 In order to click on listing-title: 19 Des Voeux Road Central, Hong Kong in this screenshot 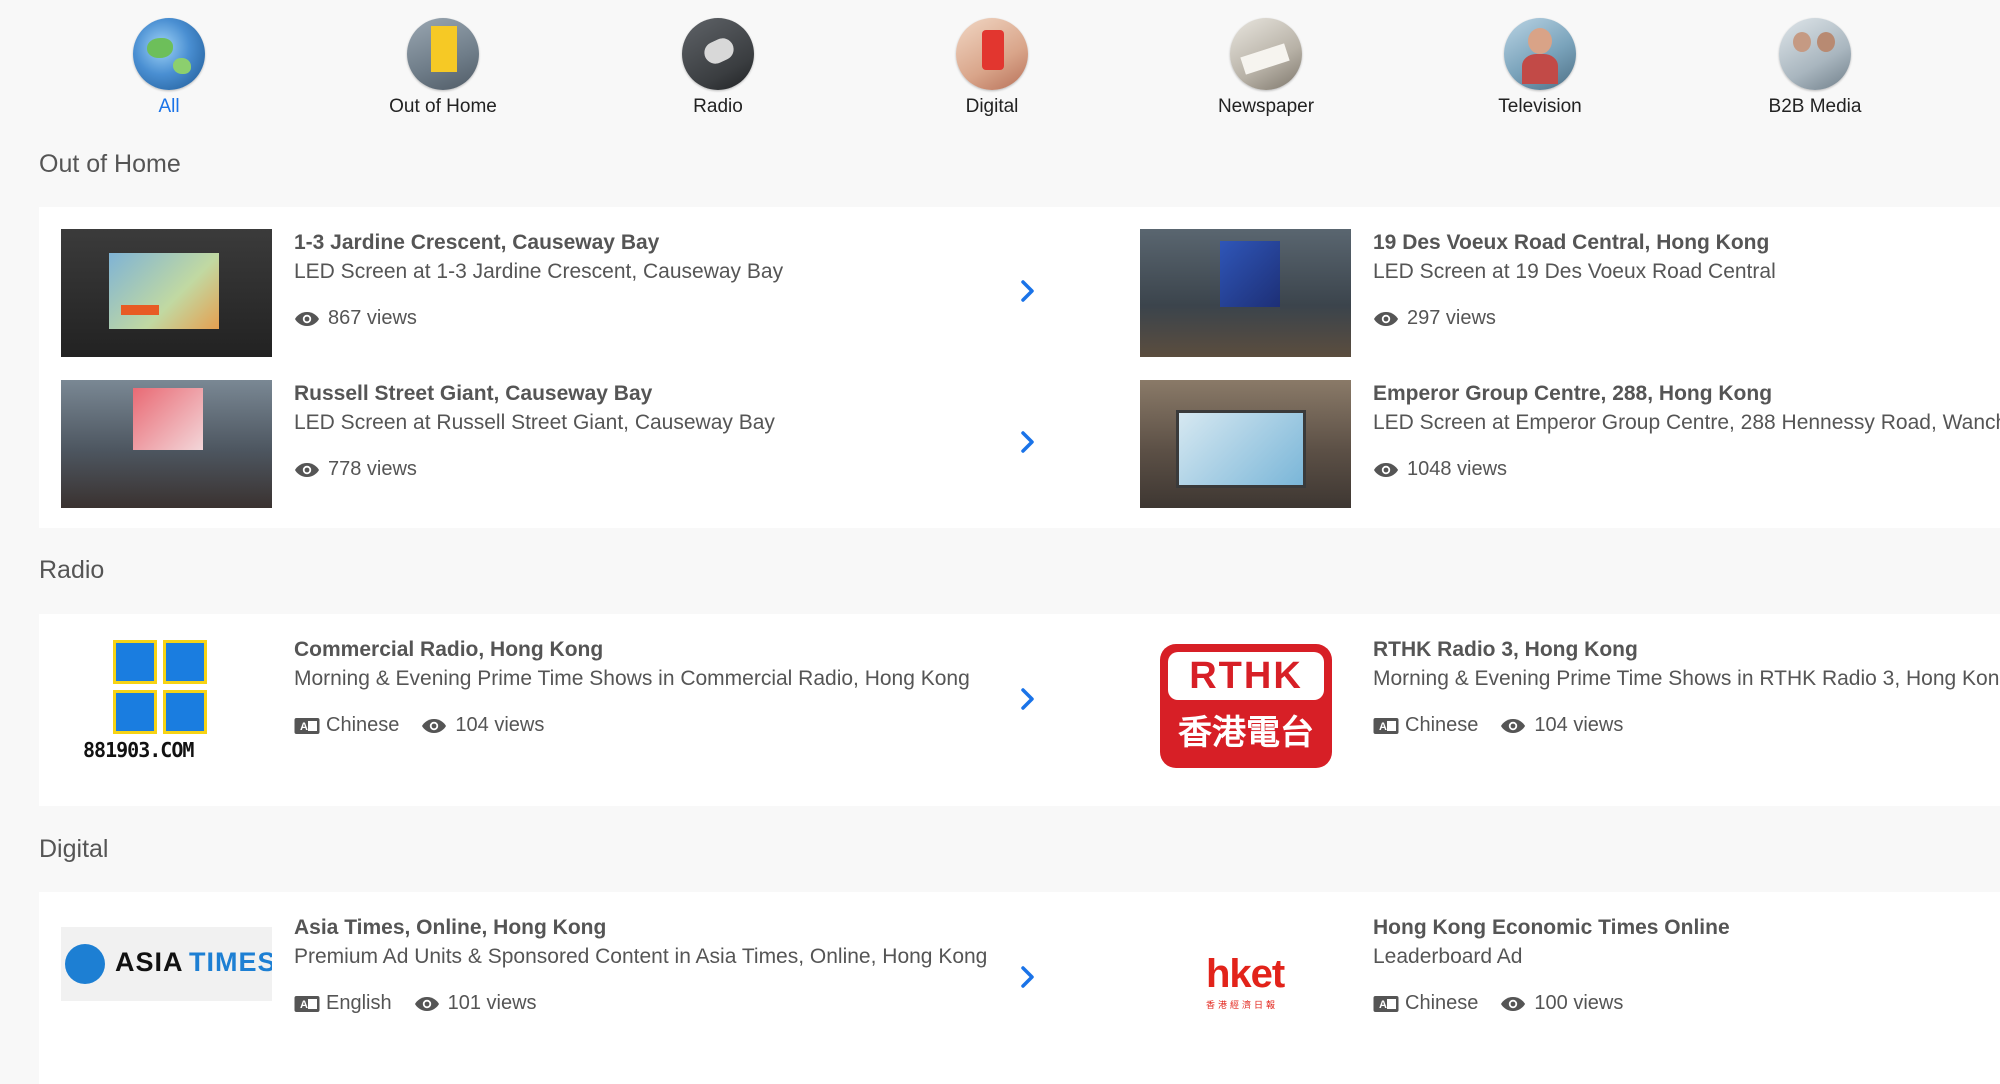, I will do `click(1574, 243)`.